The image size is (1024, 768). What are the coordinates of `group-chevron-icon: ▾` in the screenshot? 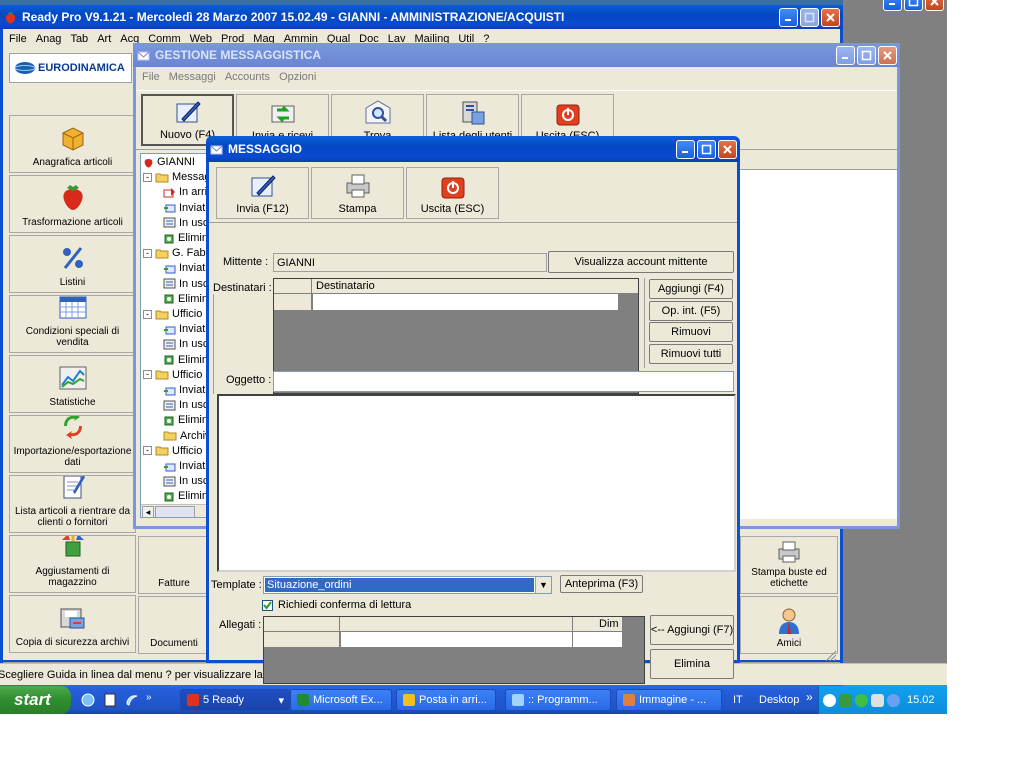 It's located at (281, 700).